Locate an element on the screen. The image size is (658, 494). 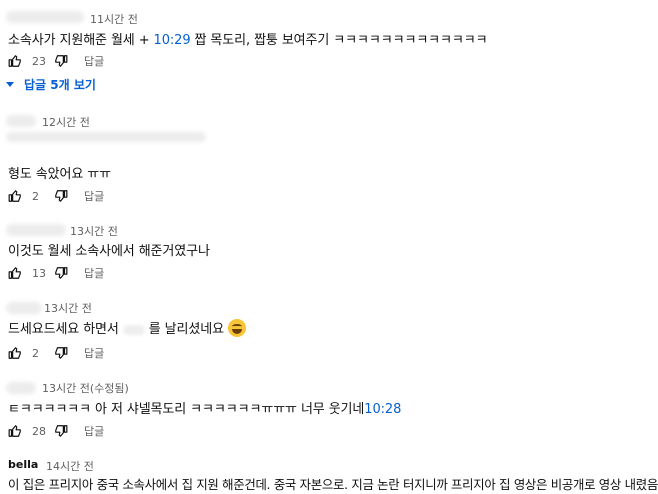
timestamp-link: 10:28 is located at coordinates (382, 409).